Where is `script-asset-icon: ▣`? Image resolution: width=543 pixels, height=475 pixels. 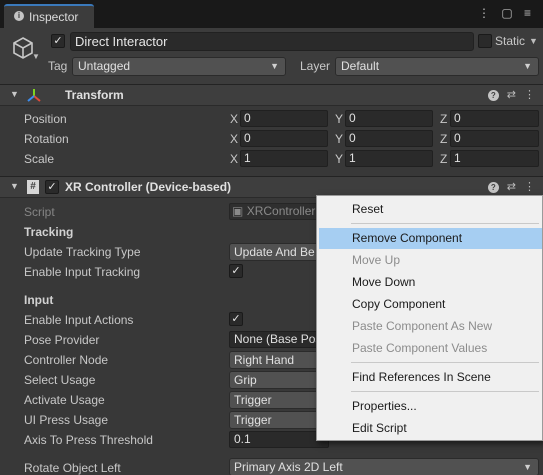 script-asset-icon: ▣ is located at coordinates (238, 211).